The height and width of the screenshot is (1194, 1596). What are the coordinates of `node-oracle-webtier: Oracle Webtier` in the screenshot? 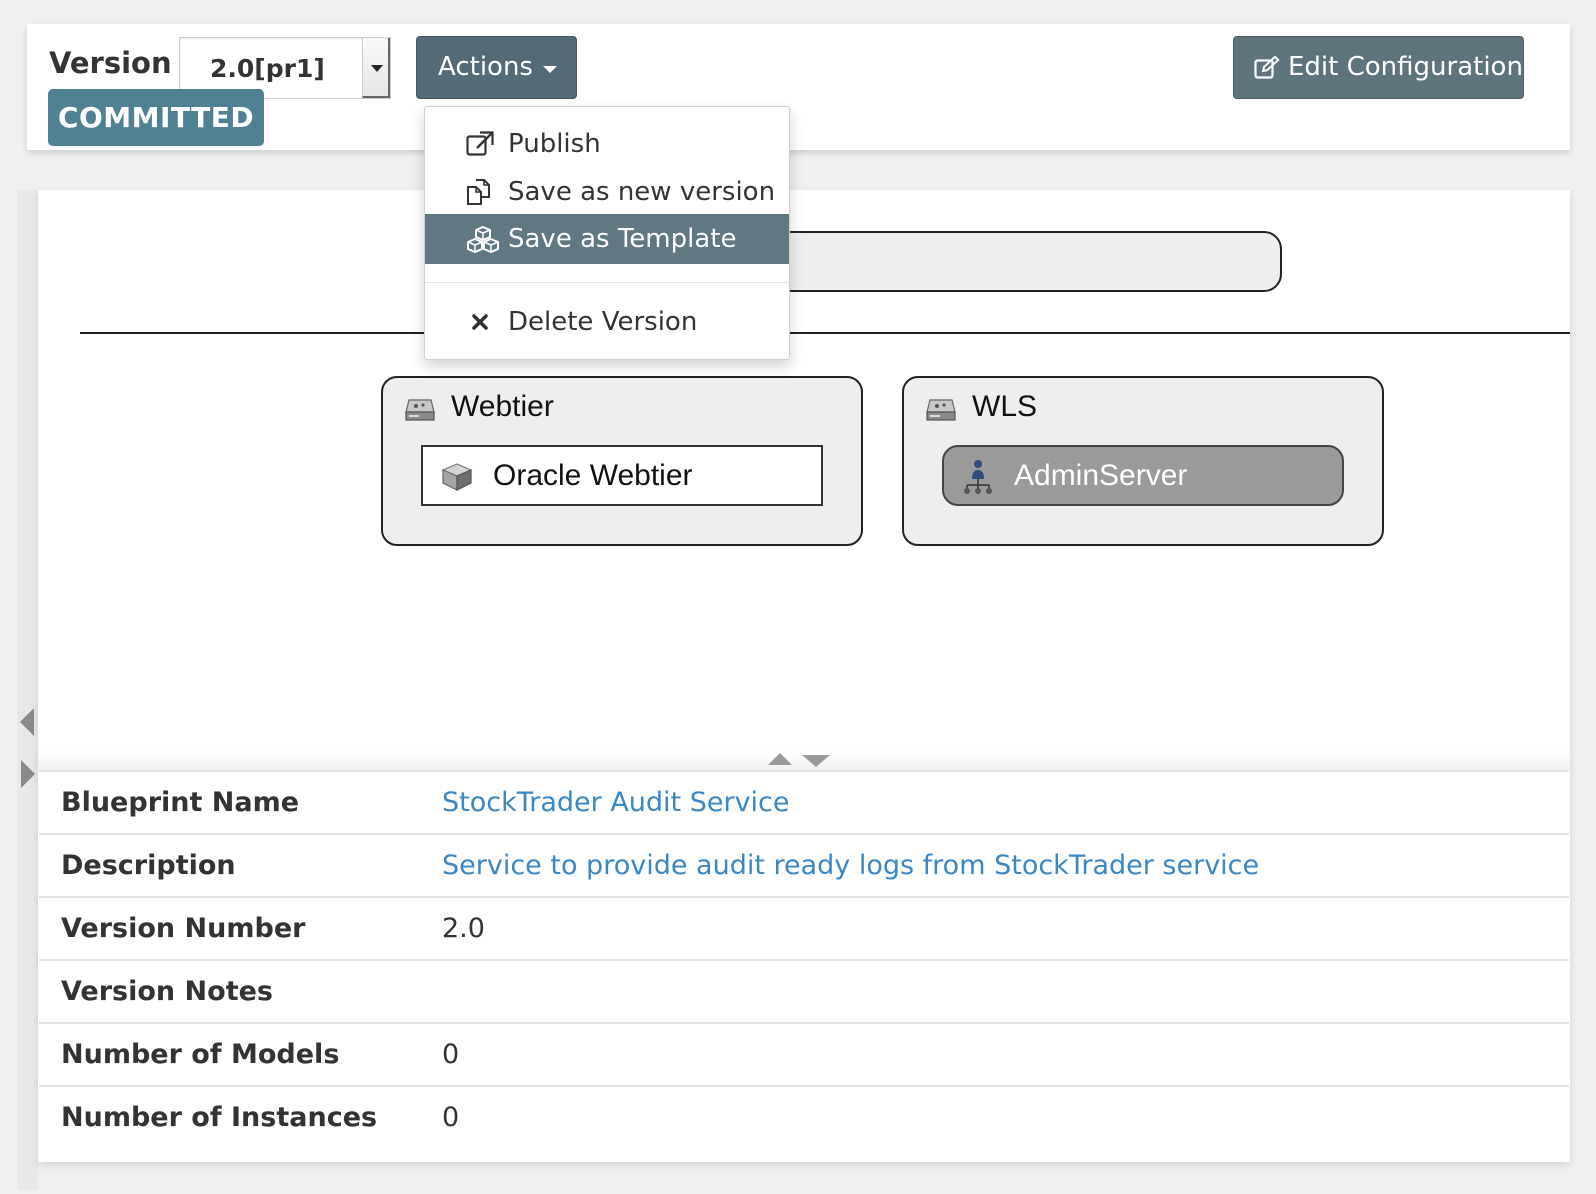 It's located at (622, 475).